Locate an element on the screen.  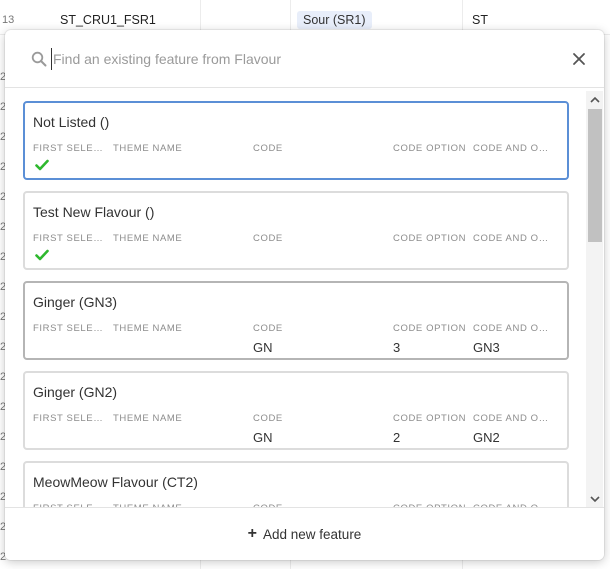
plus-icon: + is located at coordinates (252, 533).